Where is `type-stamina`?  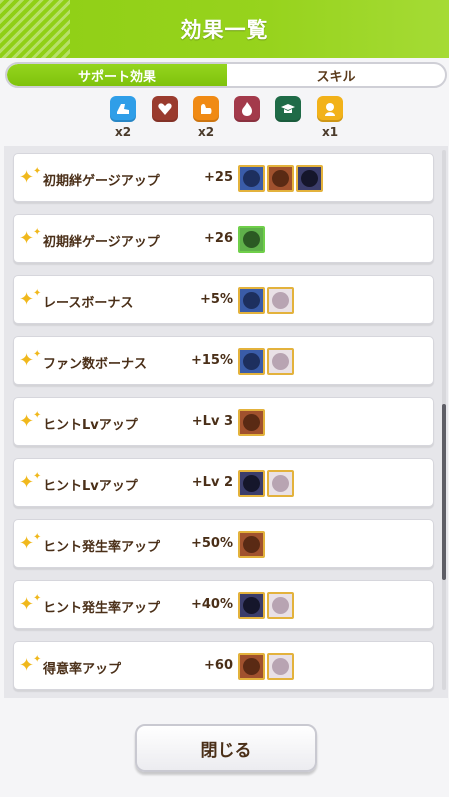
type-stamina is located at coordinates (165, 117).